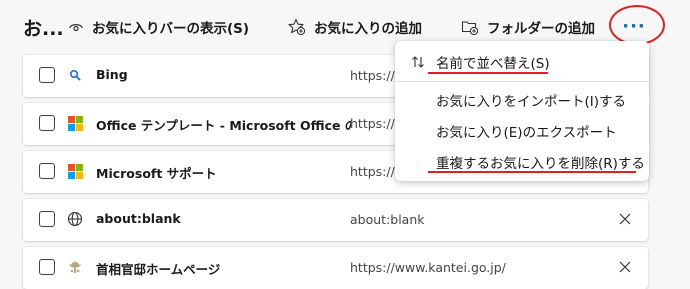 The image size is (690, 289). Describe the element at coordinates (470, 28) in the screenshot. I see `folder-add-icon` at that location.